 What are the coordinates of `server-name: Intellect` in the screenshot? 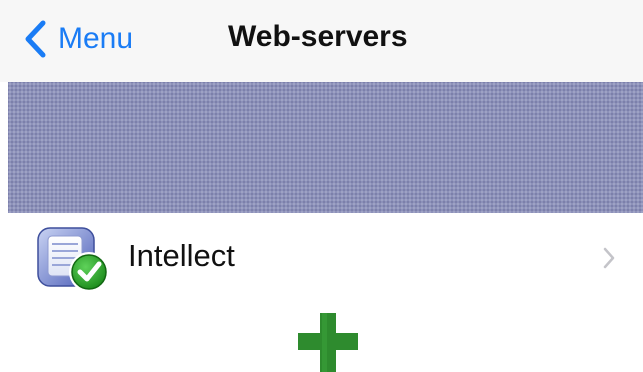 It's located at (181, 255).